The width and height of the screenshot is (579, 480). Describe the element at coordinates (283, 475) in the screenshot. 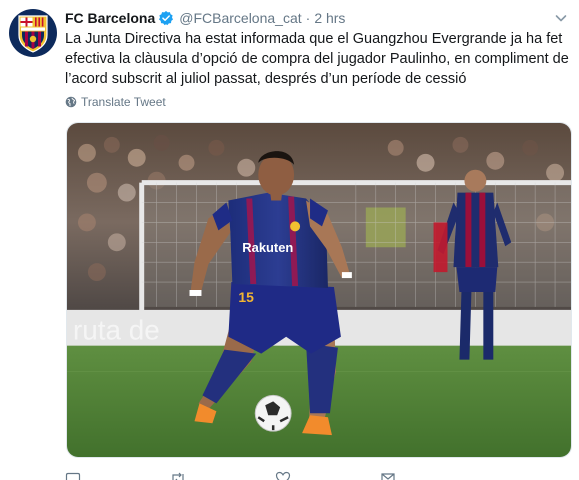

I see `heart-icon` at that location.